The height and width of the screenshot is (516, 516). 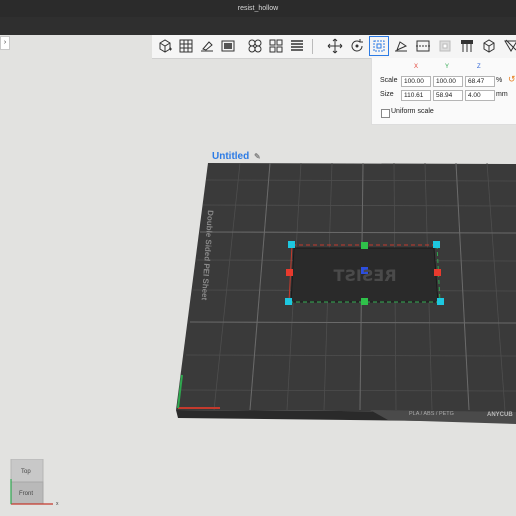 I want to click on window-title: resist_hollow, so click(x=258, y=8).